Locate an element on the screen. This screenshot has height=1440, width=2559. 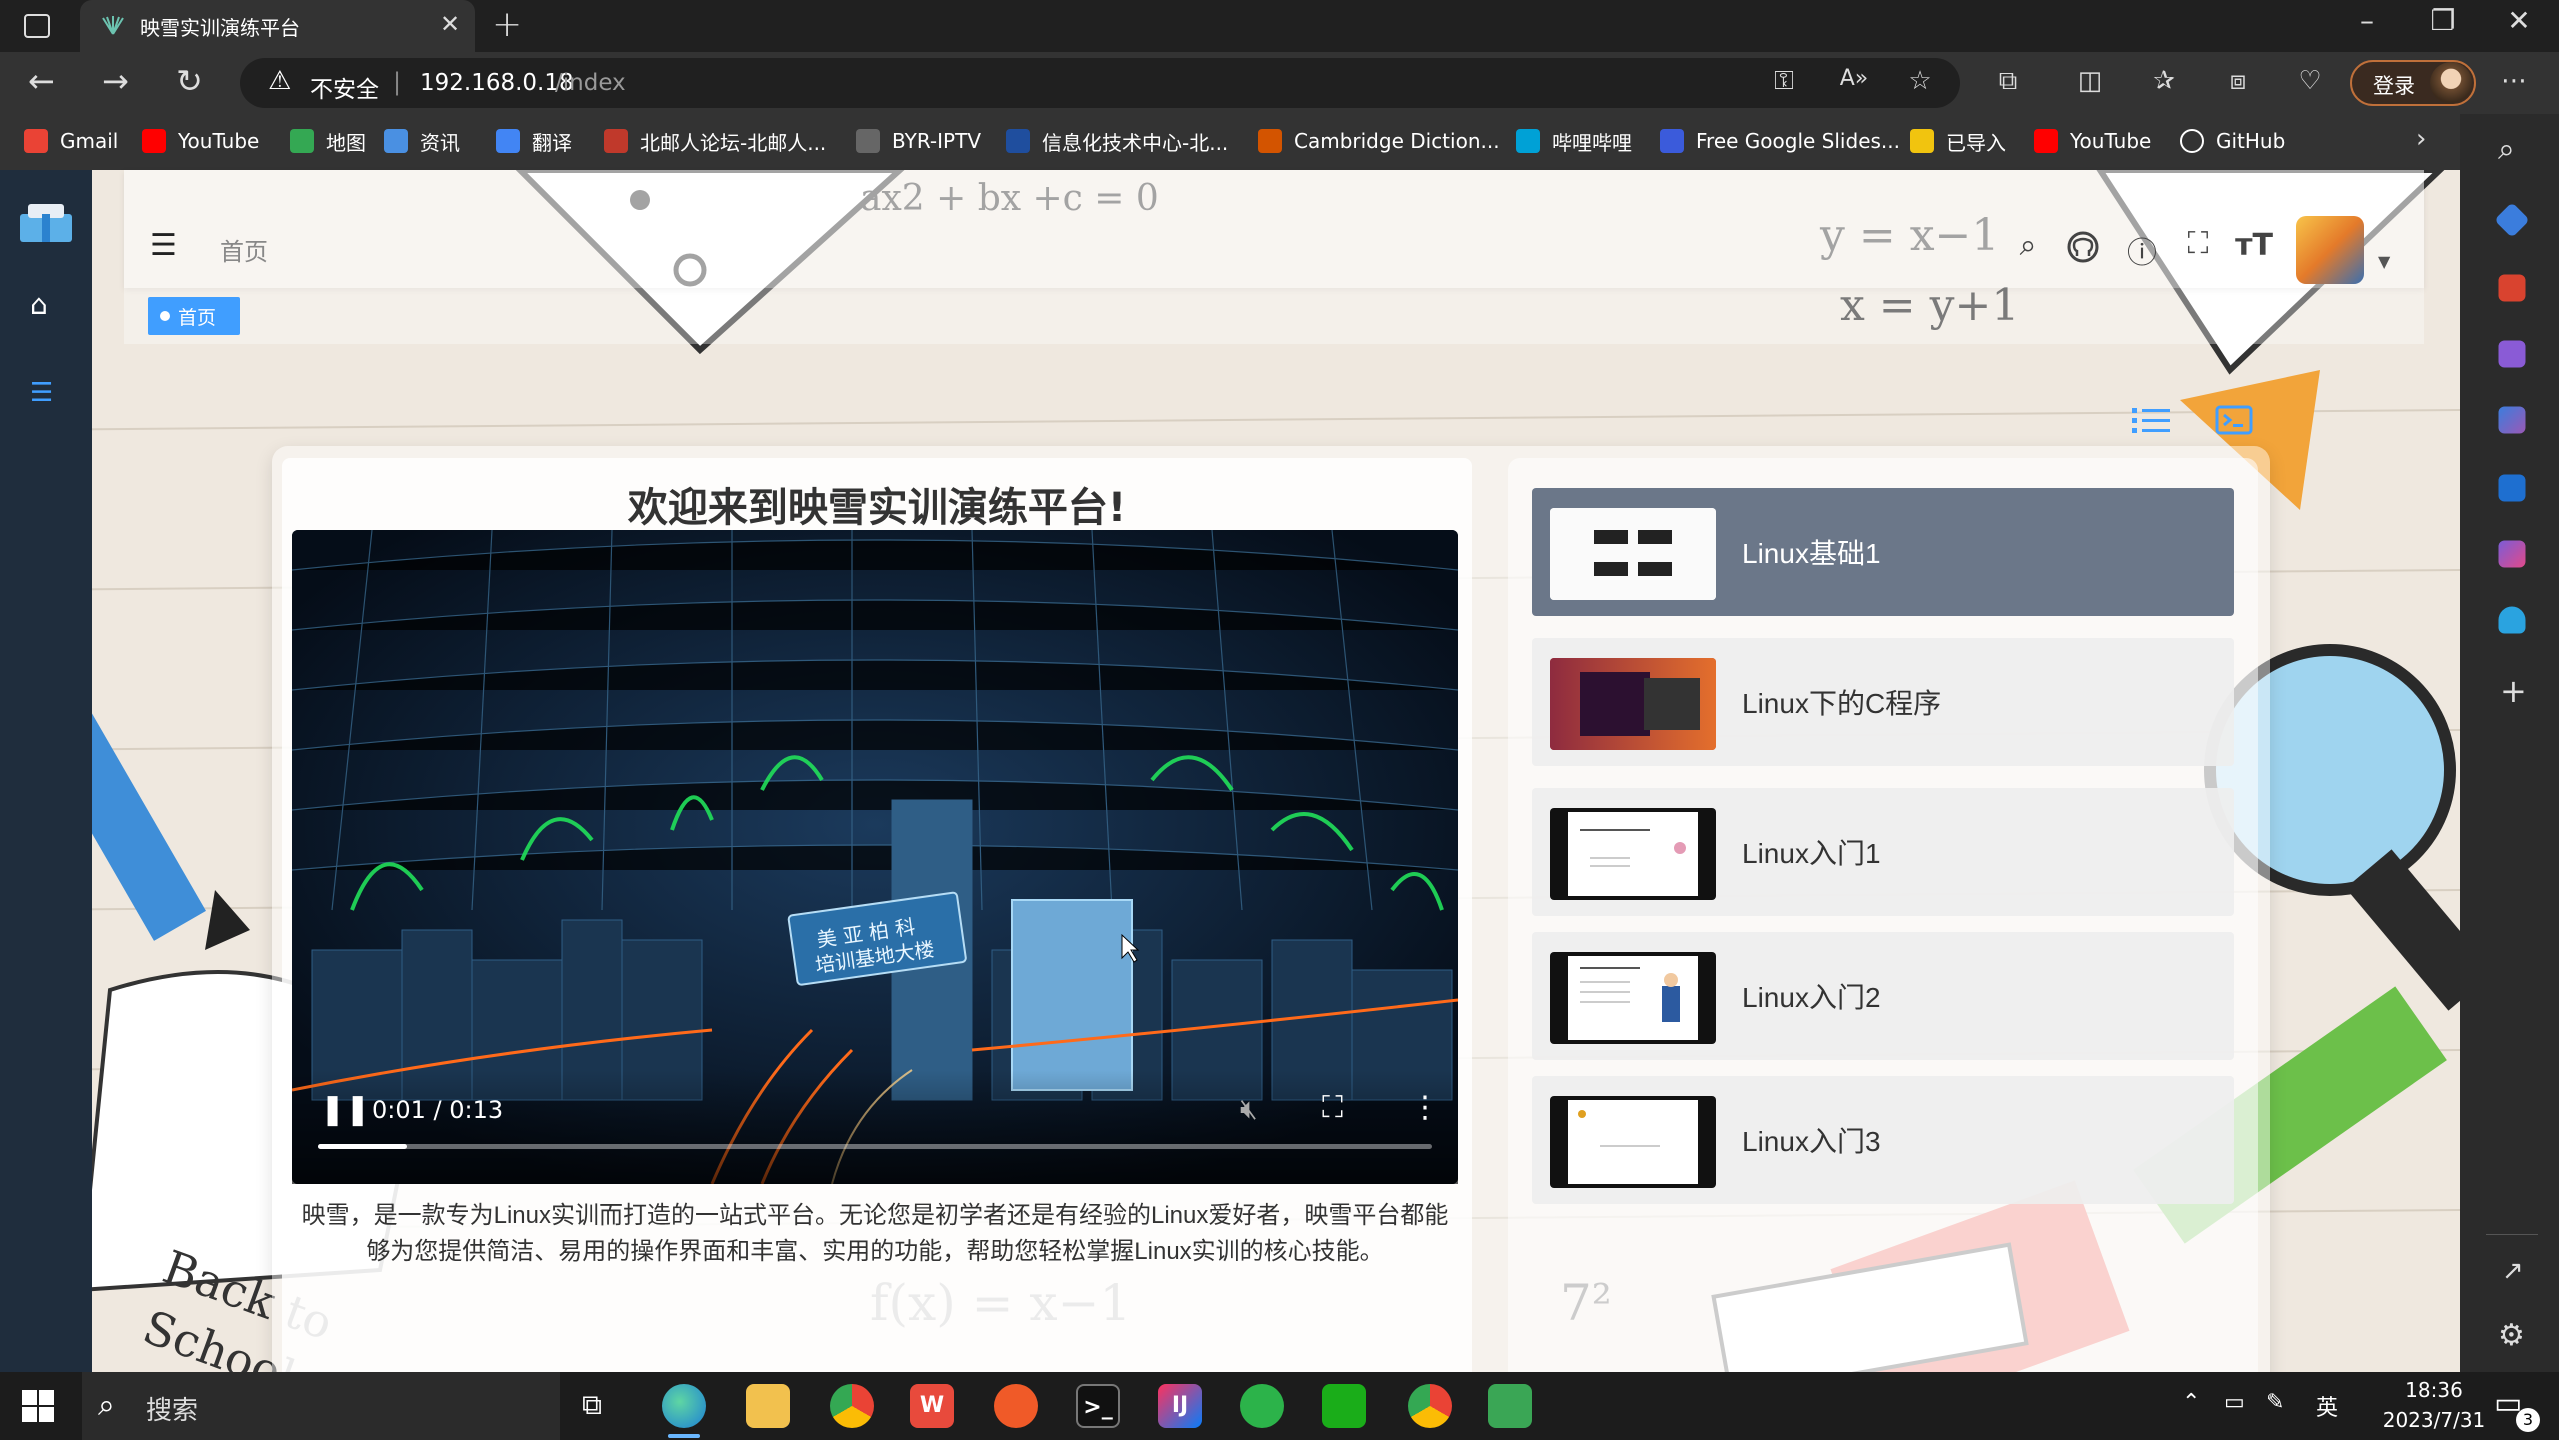
github-icon is located at coordinates (2086, 247).